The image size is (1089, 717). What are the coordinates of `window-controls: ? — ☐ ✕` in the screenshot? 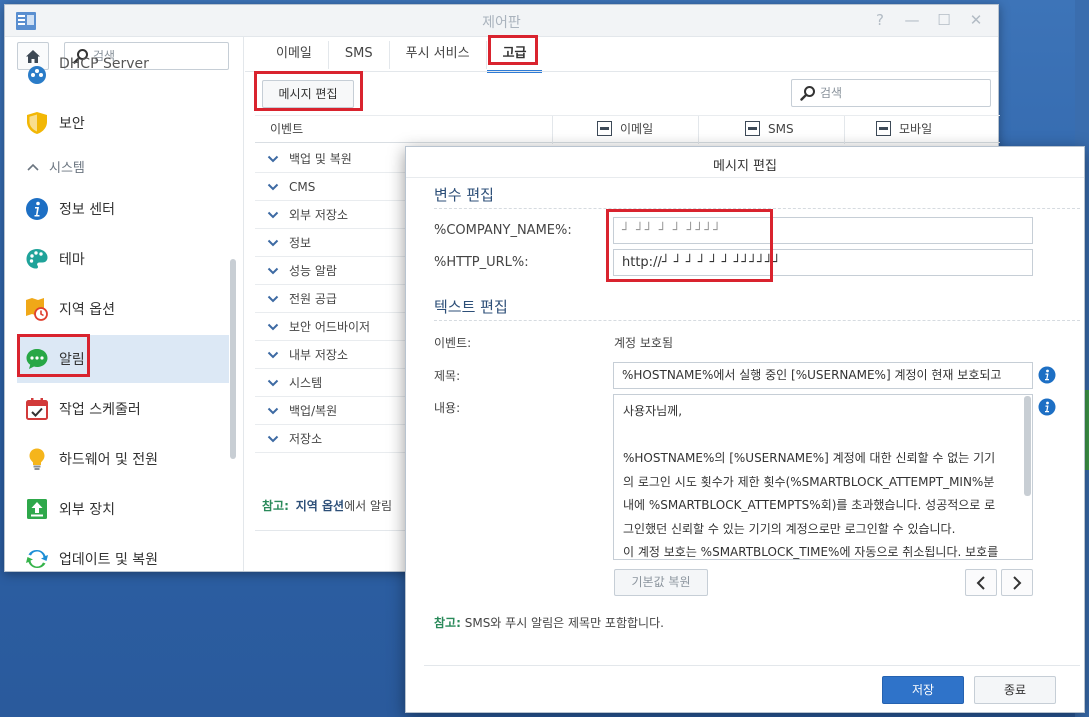 It's located at (928, 20).